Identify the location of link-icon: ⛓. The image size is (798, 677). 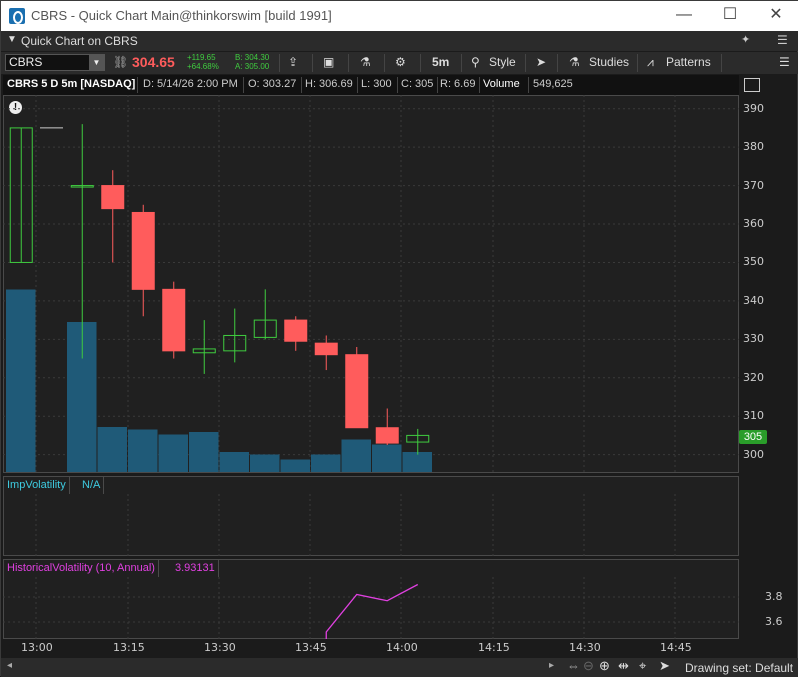
(120, 62).